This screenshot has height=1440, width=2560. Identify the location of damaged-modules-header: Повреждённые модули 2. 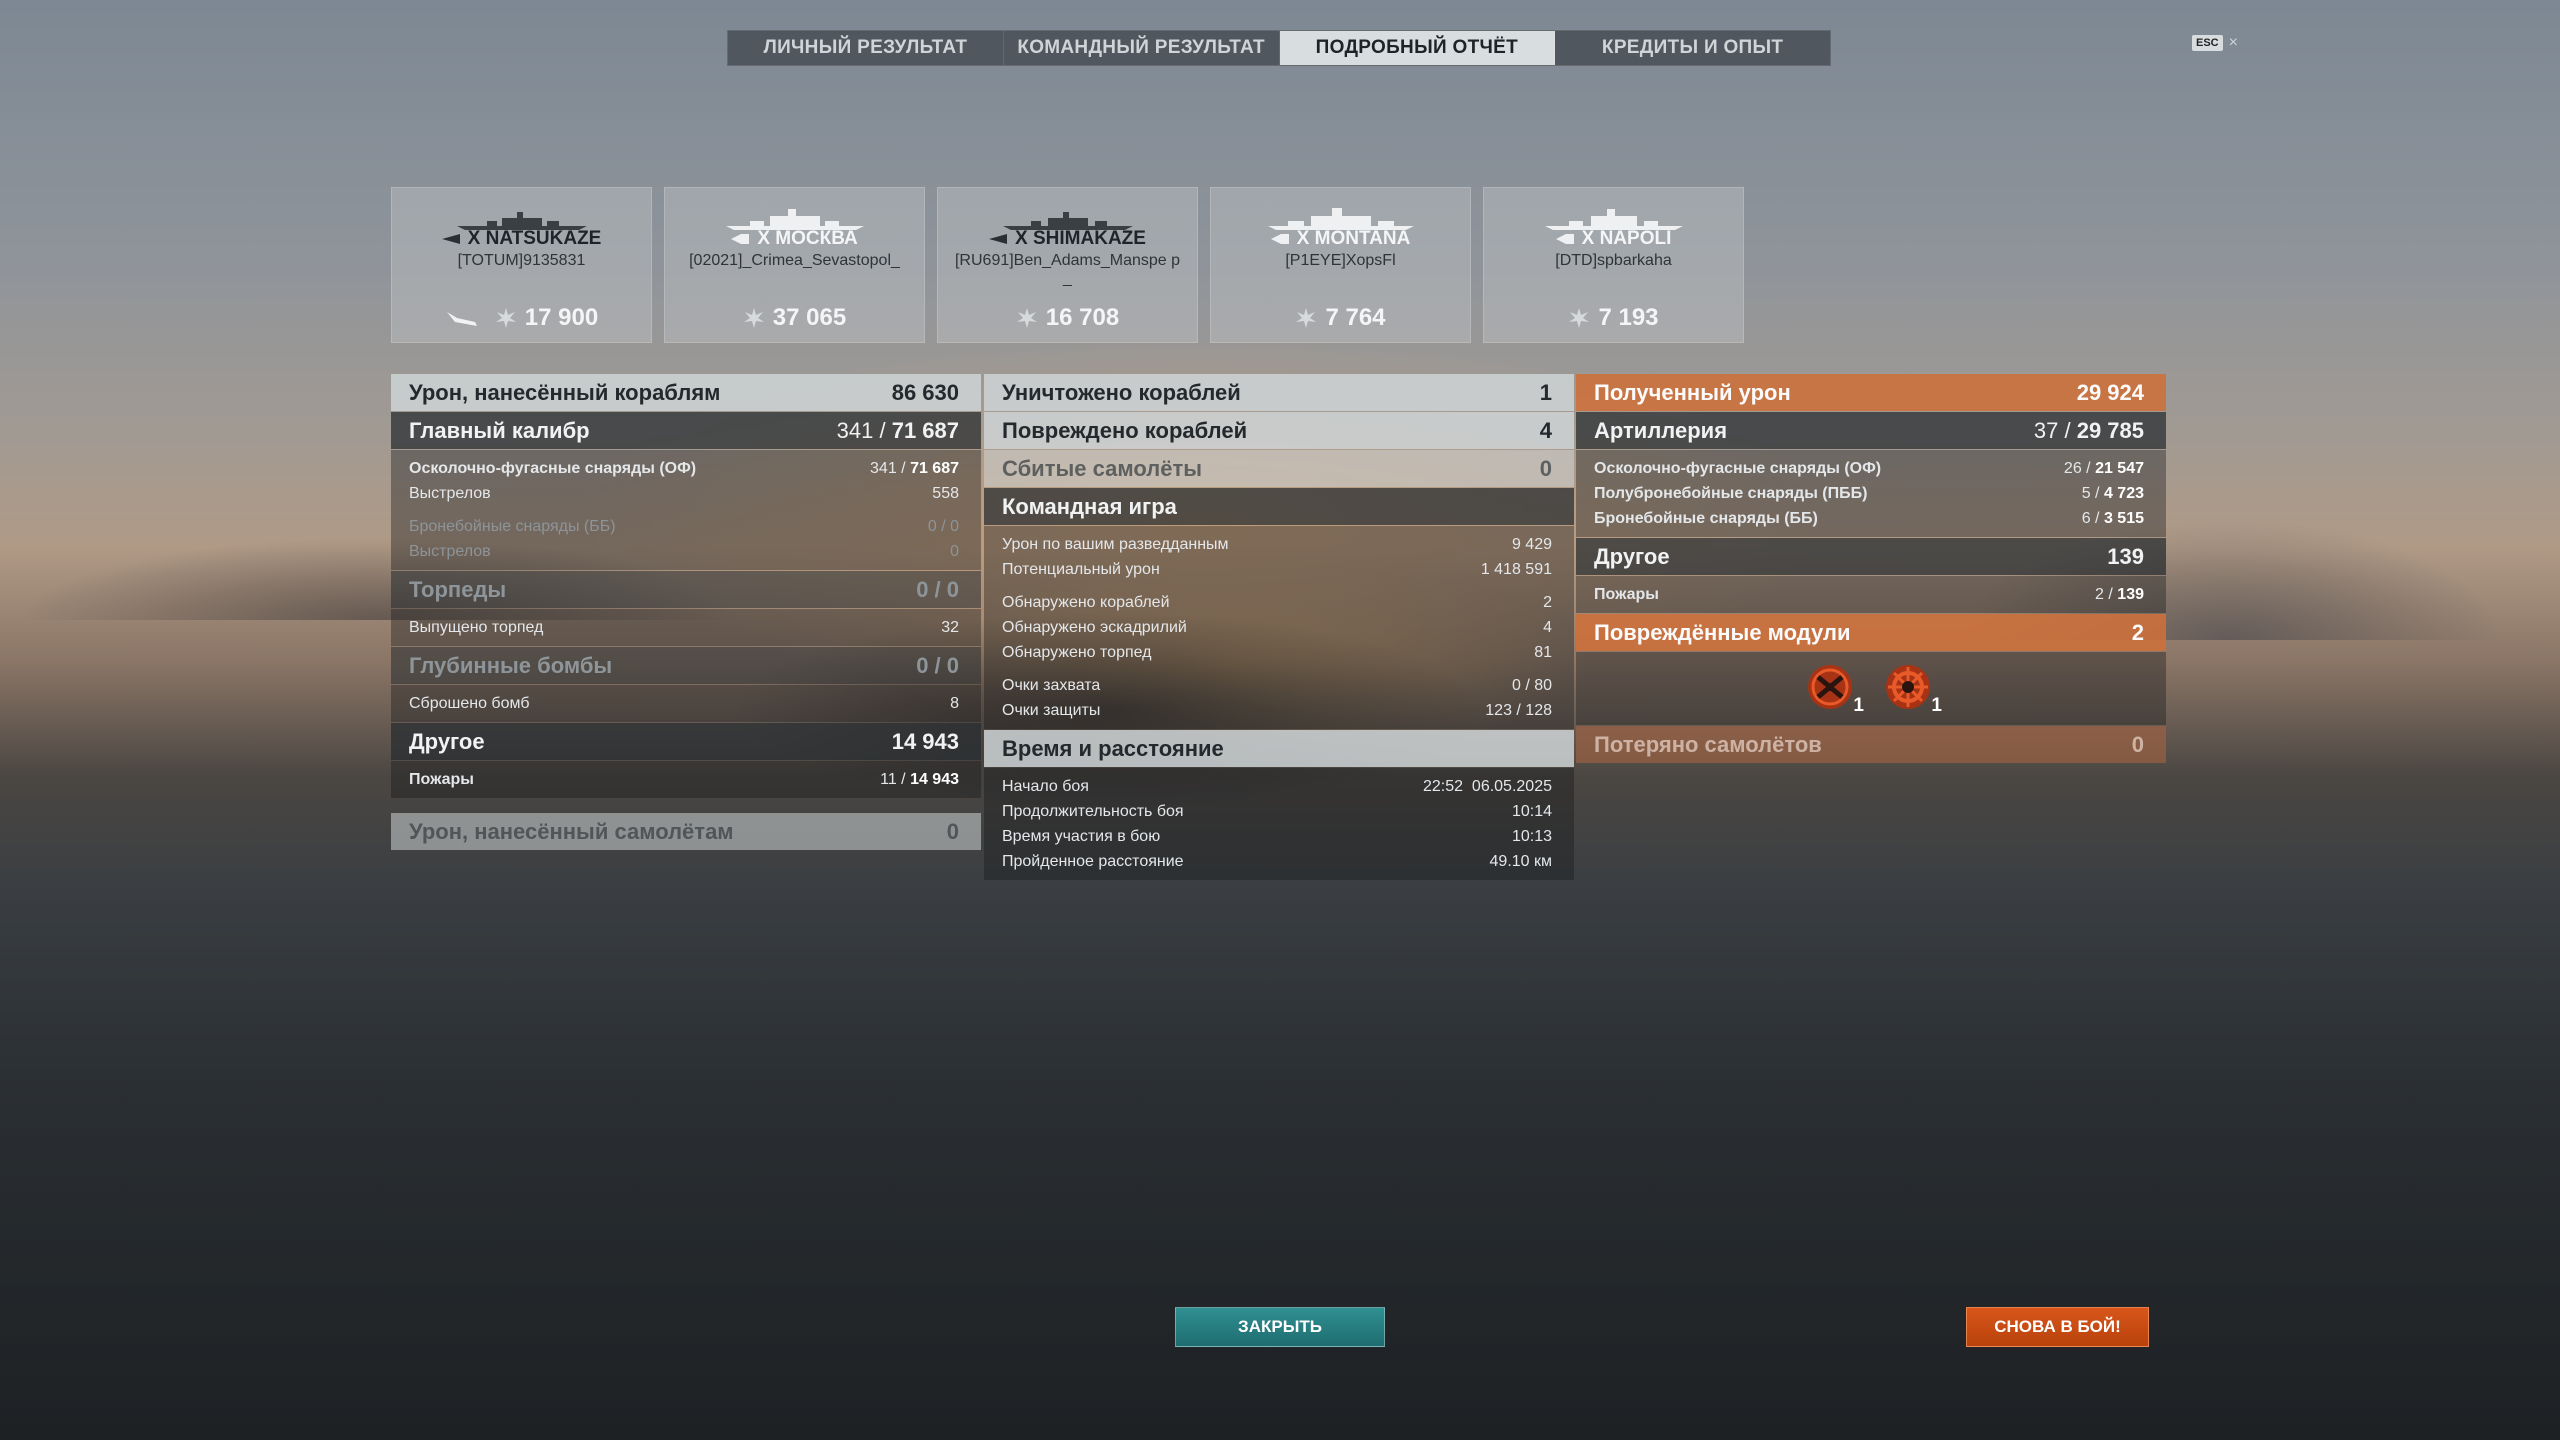
(1871, 632).